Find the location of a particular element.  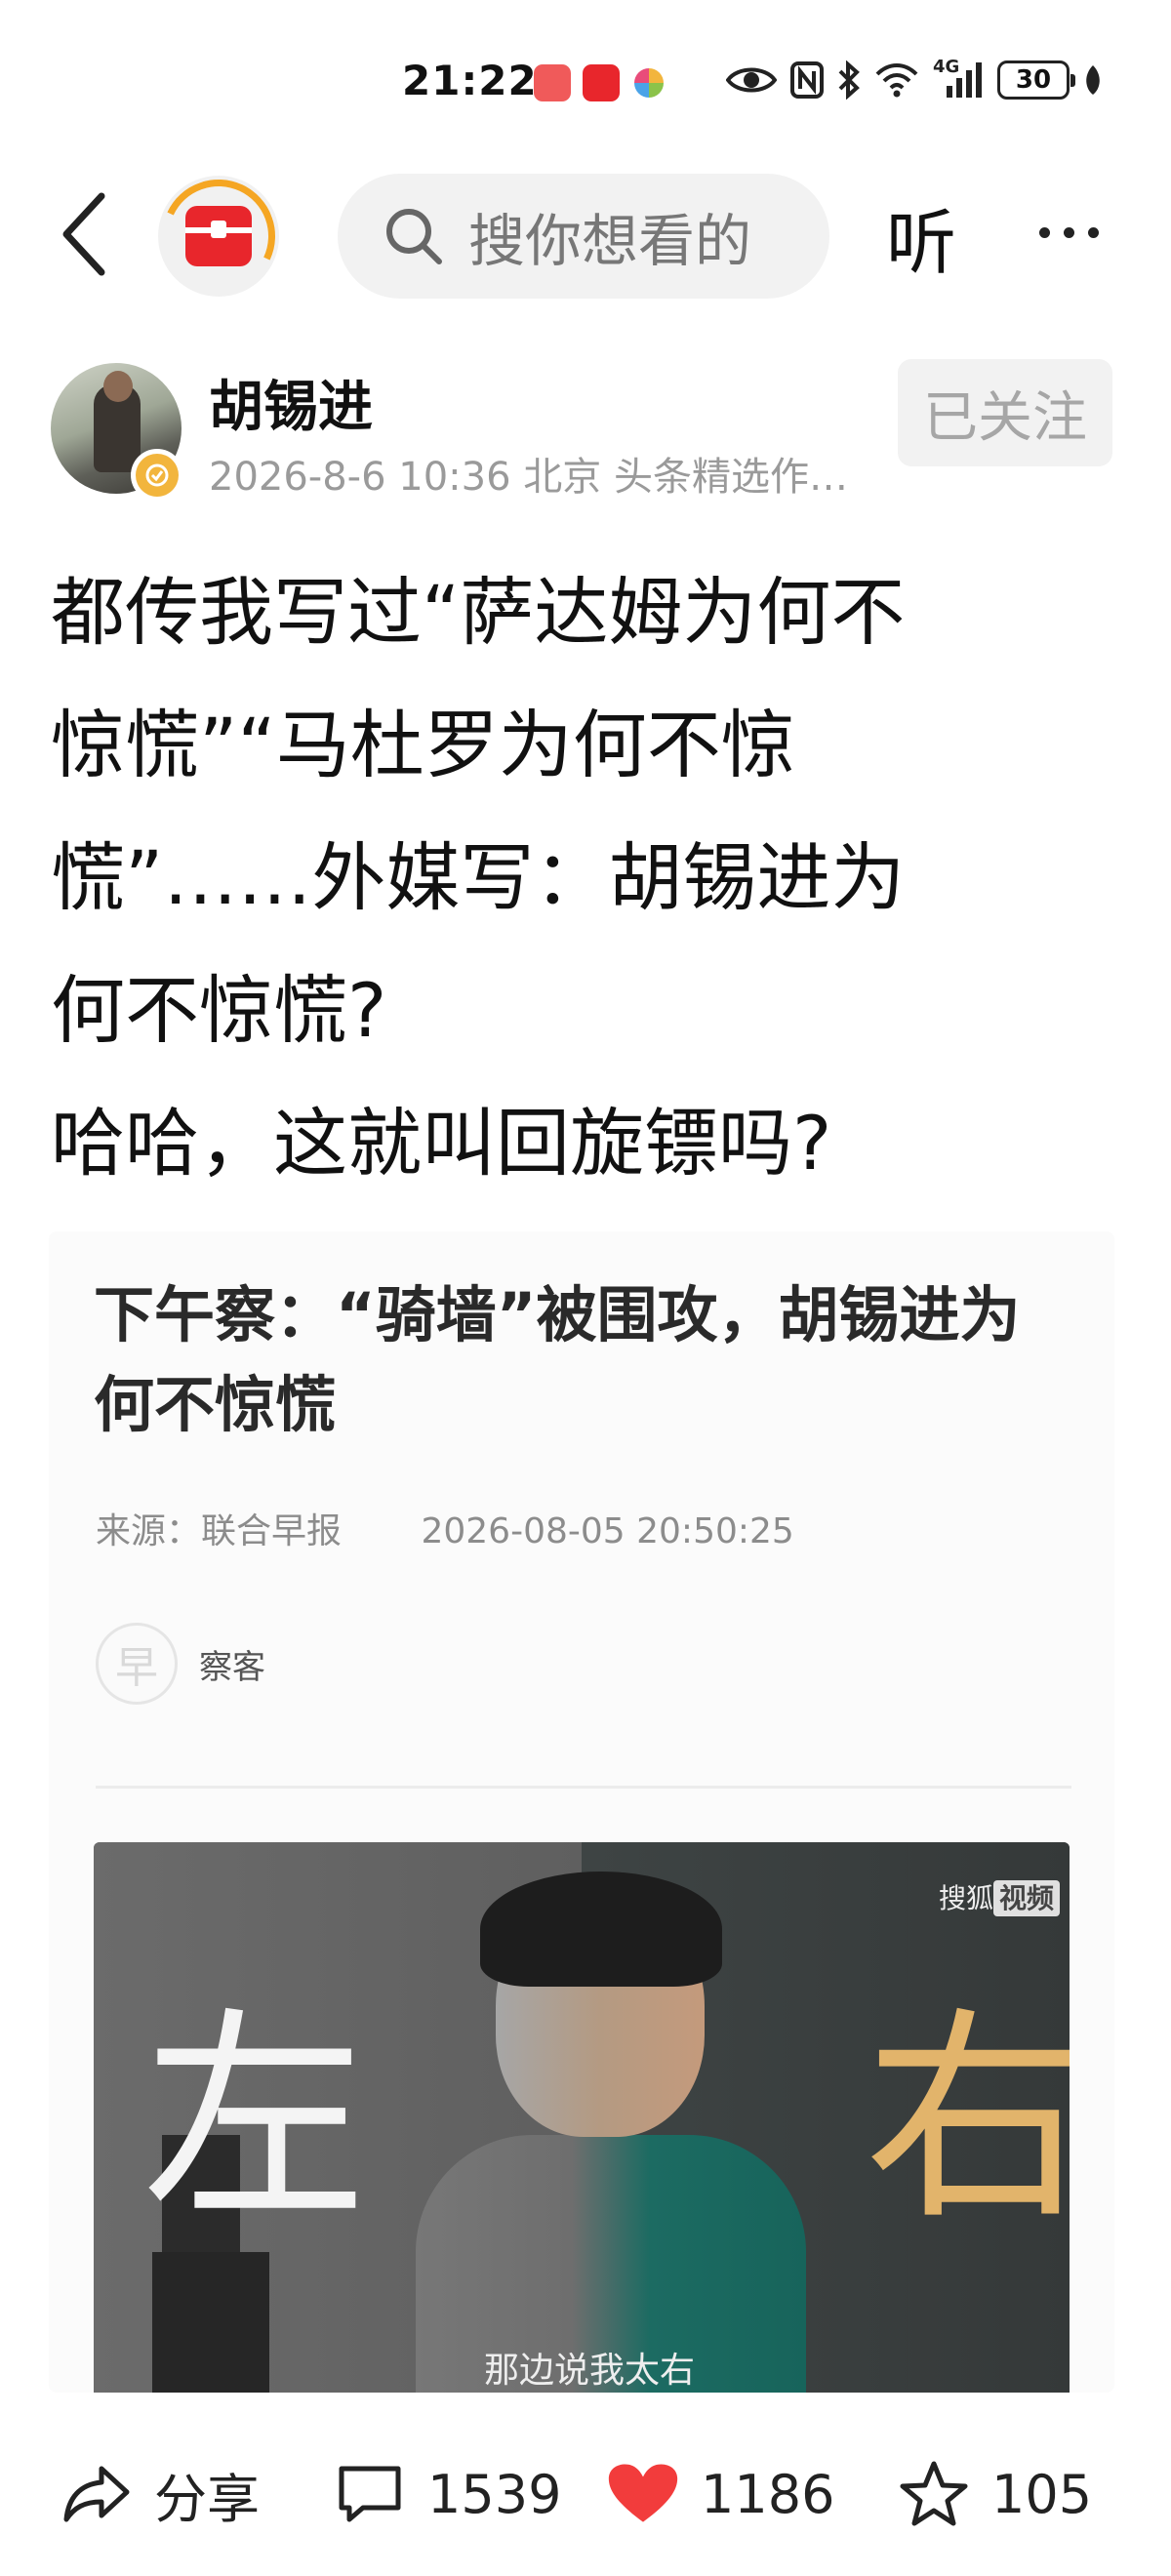

wifi-icon is located at coordinates (896, 80).